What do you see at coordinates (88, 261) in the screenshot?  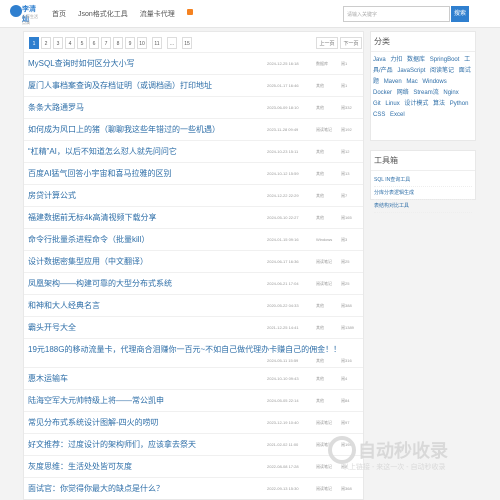 I see `post-title-link: 设计数据密集型应用（中文翻译）` at bounding box center [88, 261].